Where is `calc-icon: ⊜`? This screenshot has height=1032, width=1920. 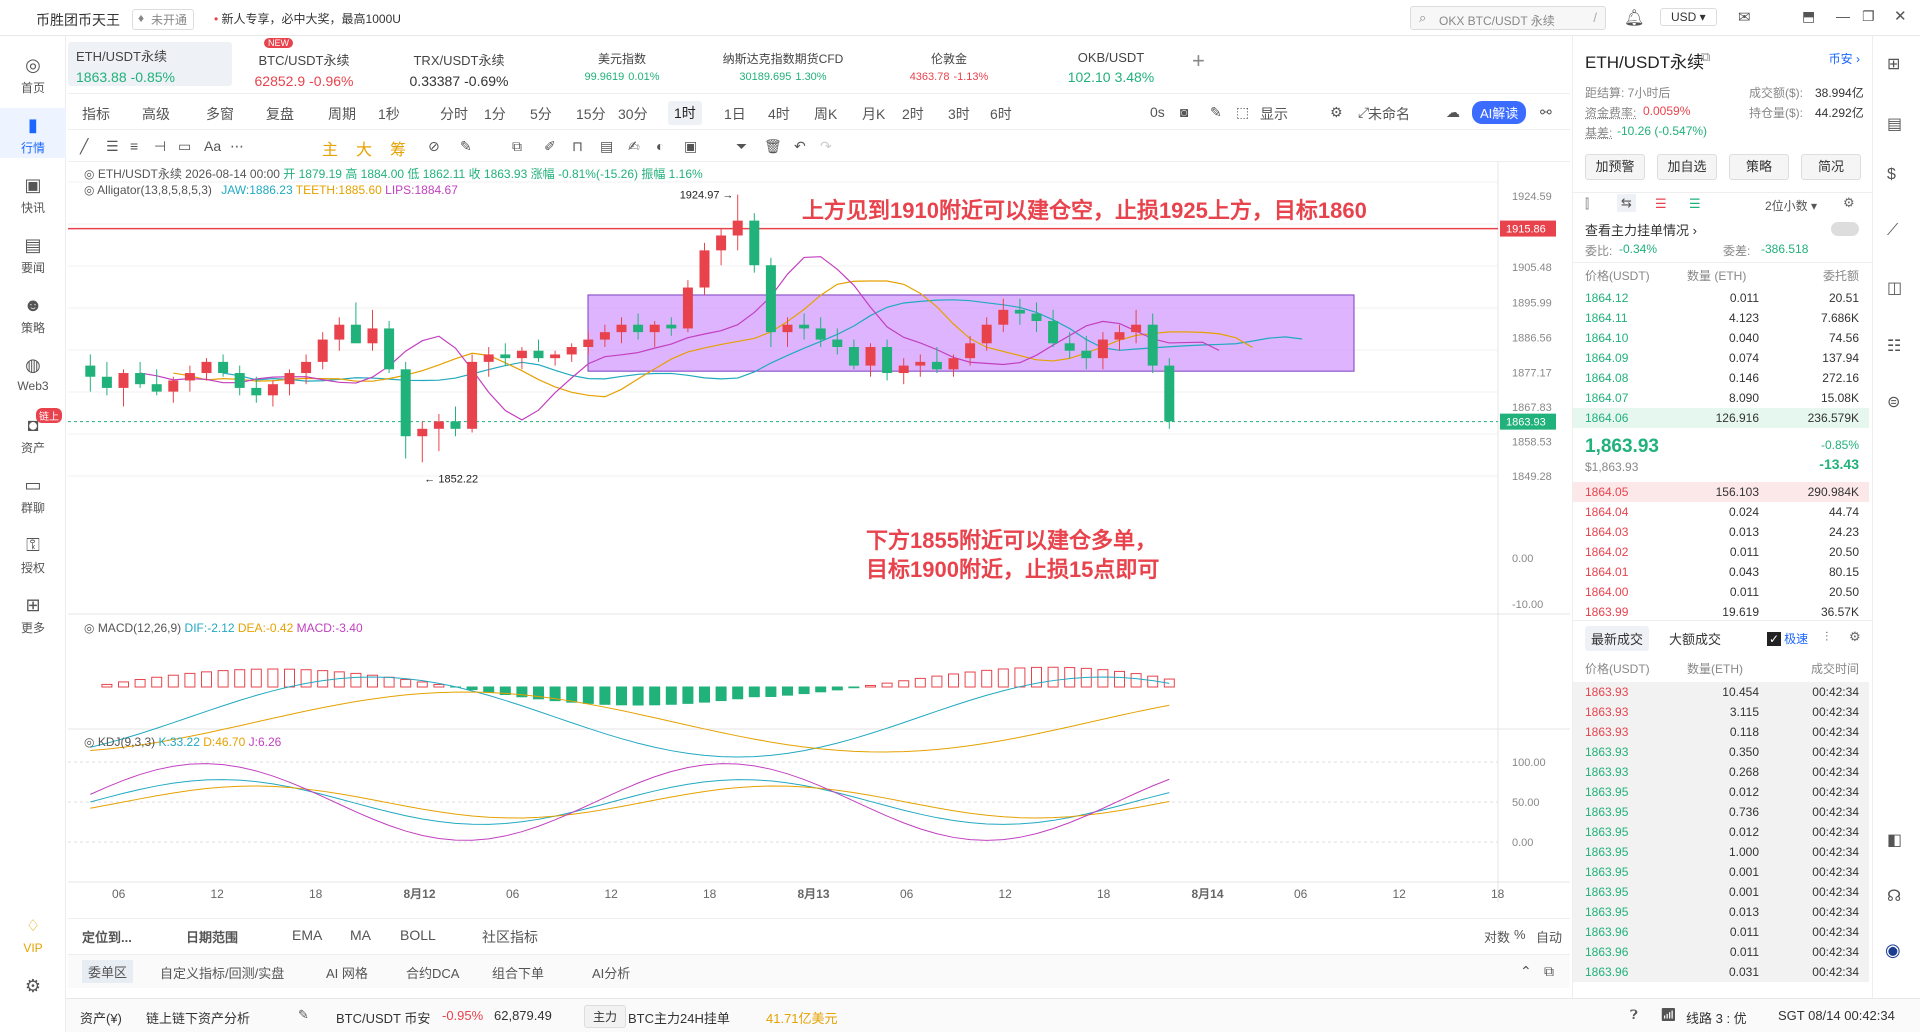 calc-icon: ⊜ is located at coordinates (1893, 402).